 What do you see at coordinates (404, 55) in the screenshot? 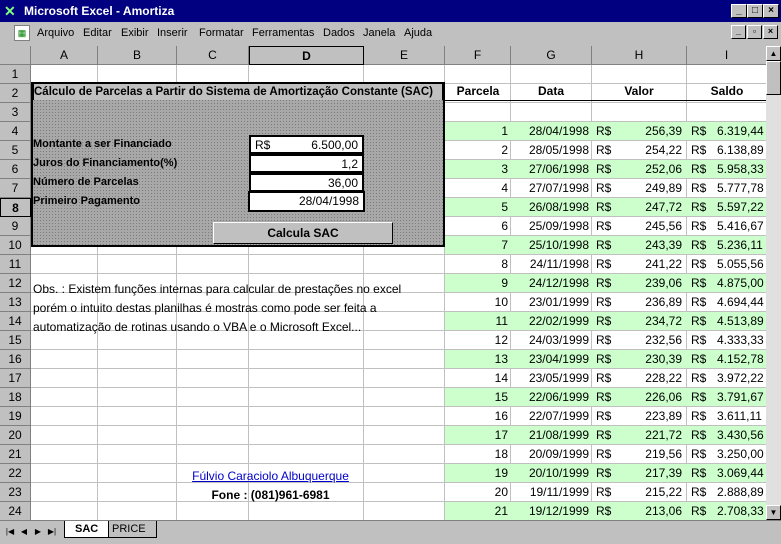
I see `col-header-e: E` at bounding box center [404, 55].